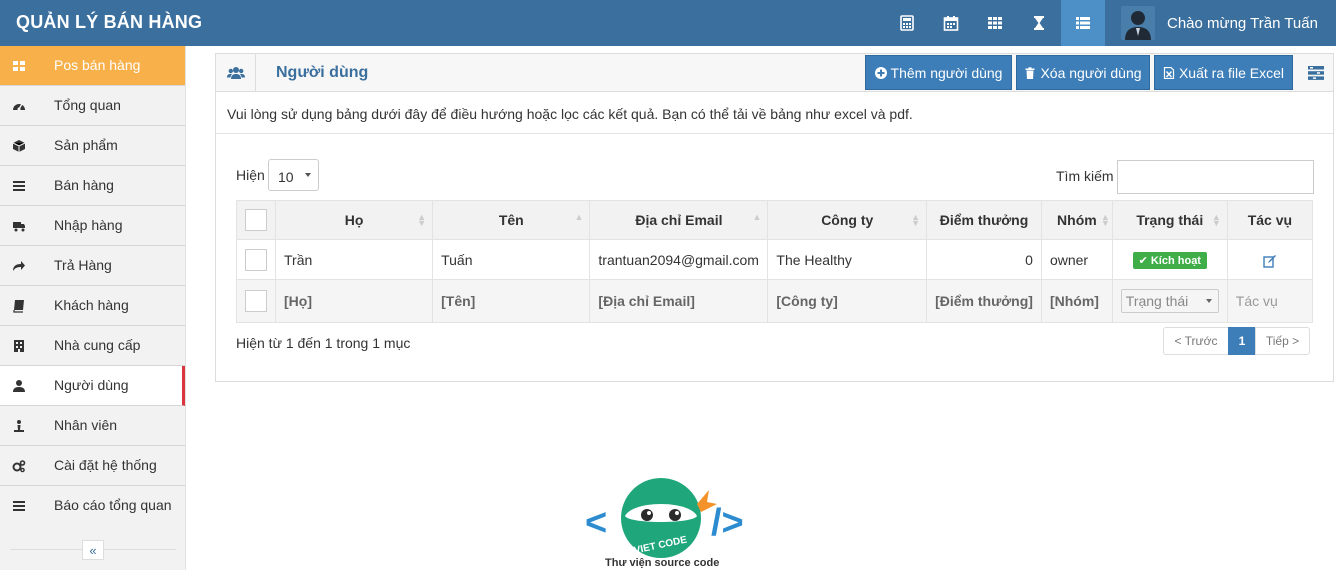 The image size is (1336, 570). I want to click on grid-icon, so click(995, 23).